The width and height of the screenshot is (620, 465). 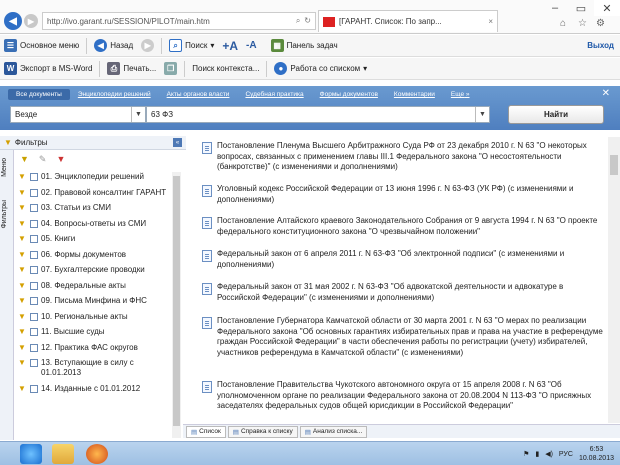 I want to click on back-nav-icon: ◀, so click(x=13, y=21).